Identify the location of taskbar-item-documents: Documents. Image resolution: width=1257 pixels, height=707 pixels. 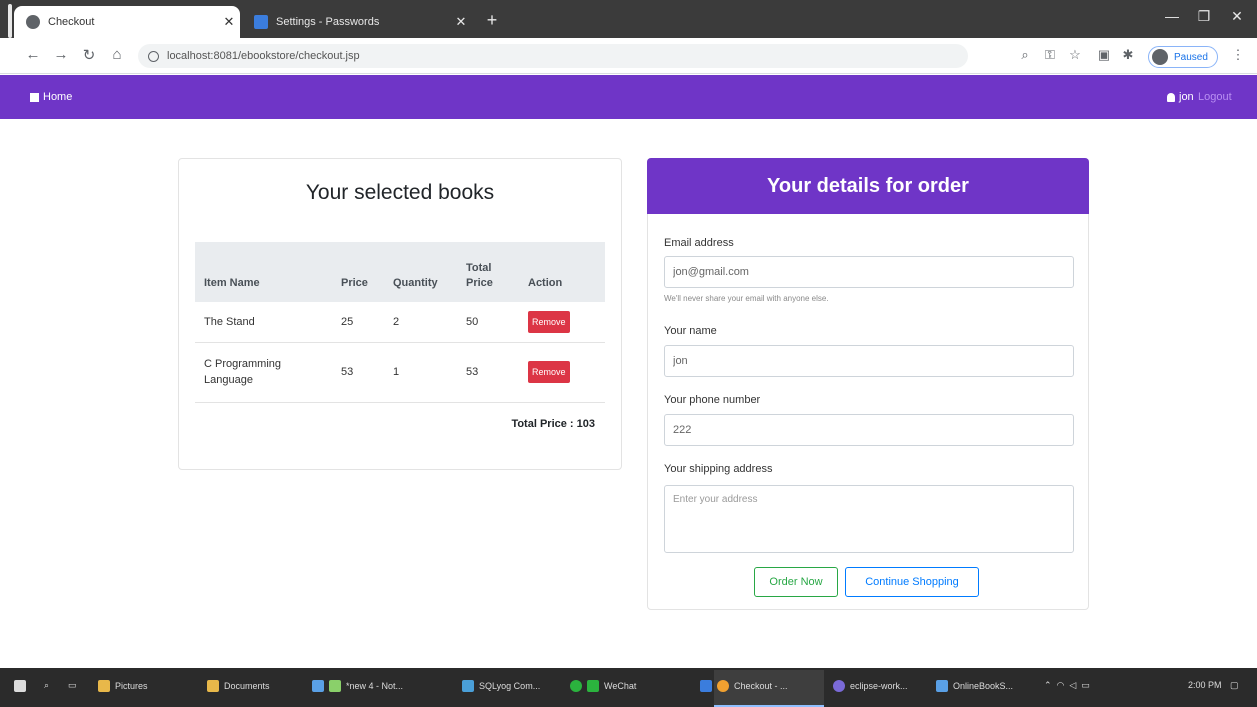
(238, 686).